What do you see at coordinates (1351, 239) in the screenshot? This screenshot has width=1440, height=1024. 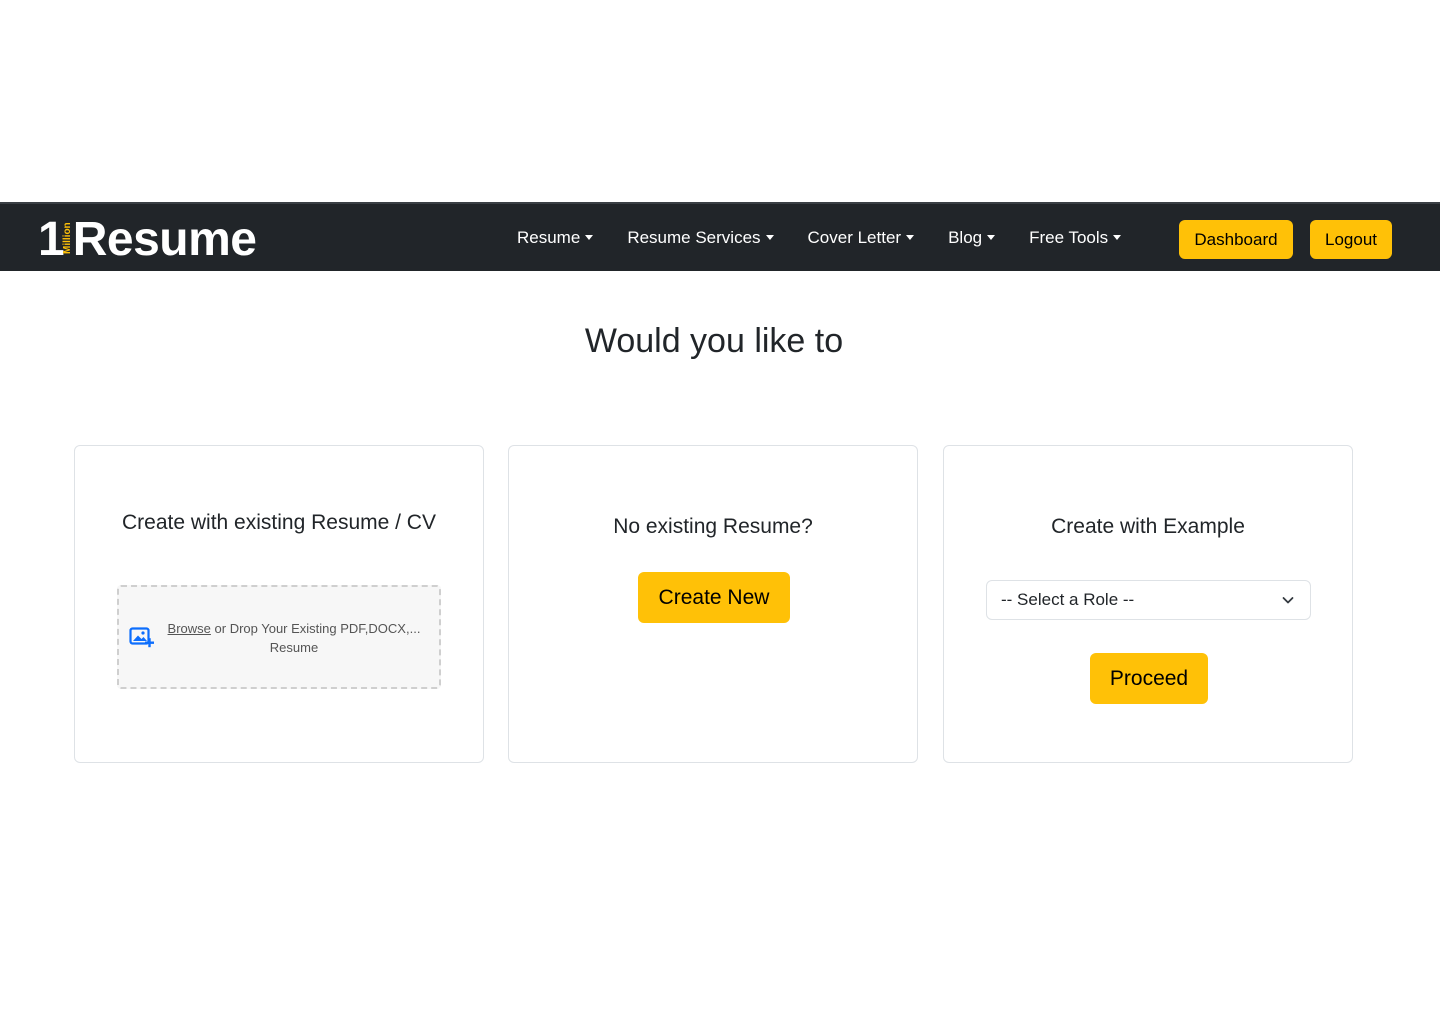 I see `logout-button: Logout` at bounding box center [1351, 239].